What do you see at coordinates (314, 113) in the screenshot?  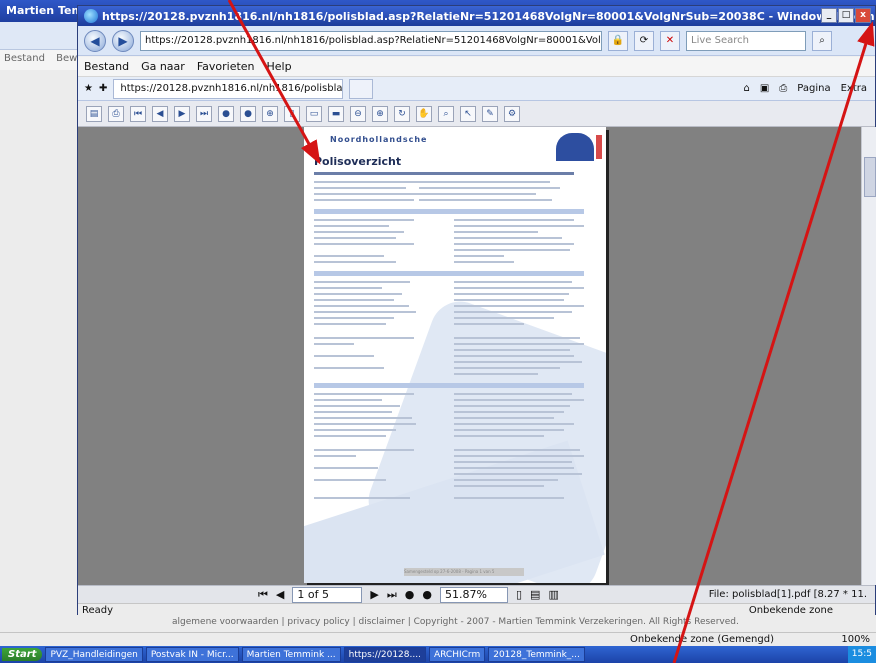 I see `fit-page-icon: ▭` at bounding box center [314, 113].